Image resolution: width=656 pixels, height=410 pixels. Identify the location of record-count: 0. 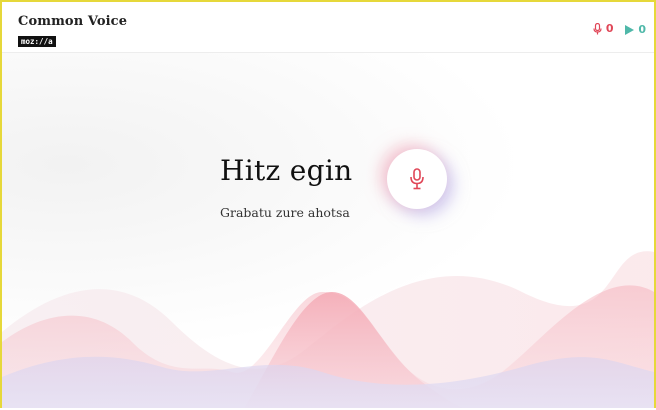
(609, 28).